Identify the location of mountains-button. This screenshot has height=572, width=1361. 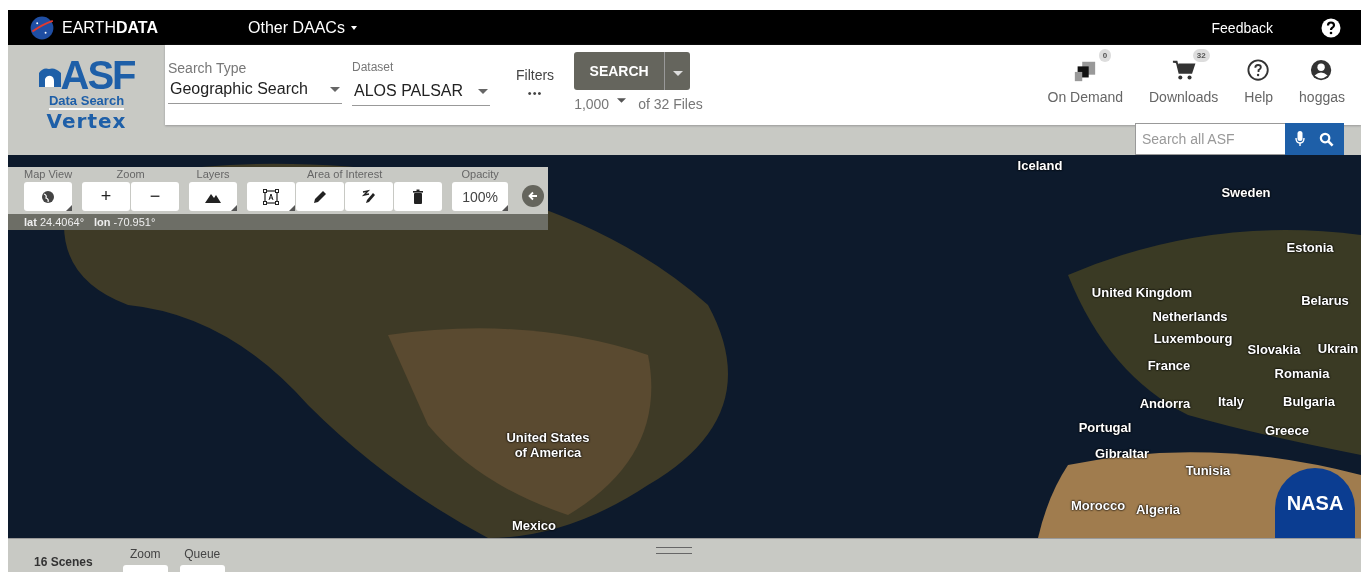
(213, 196).